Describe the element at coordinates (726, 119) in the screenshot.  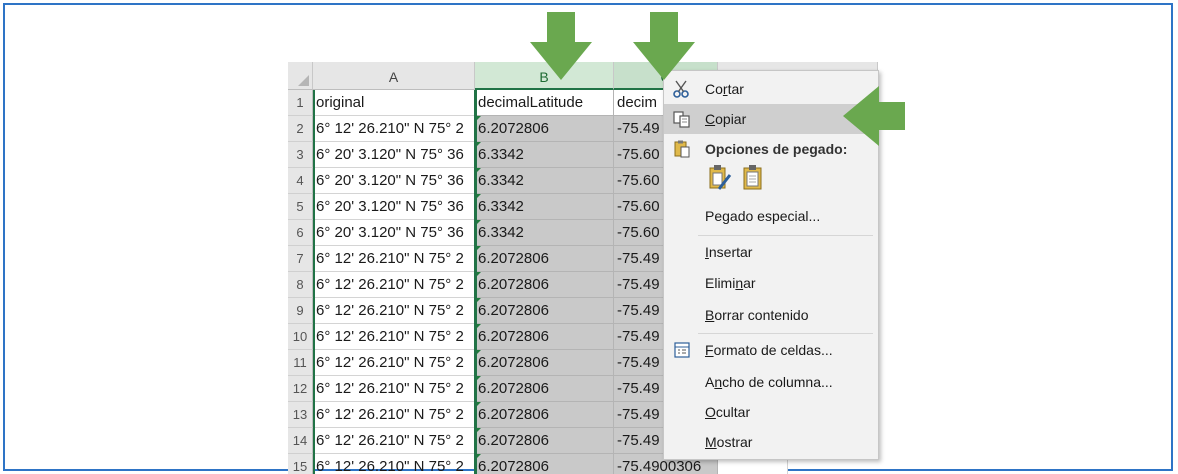
I see `menu-label-copy: Copiar` at that location.